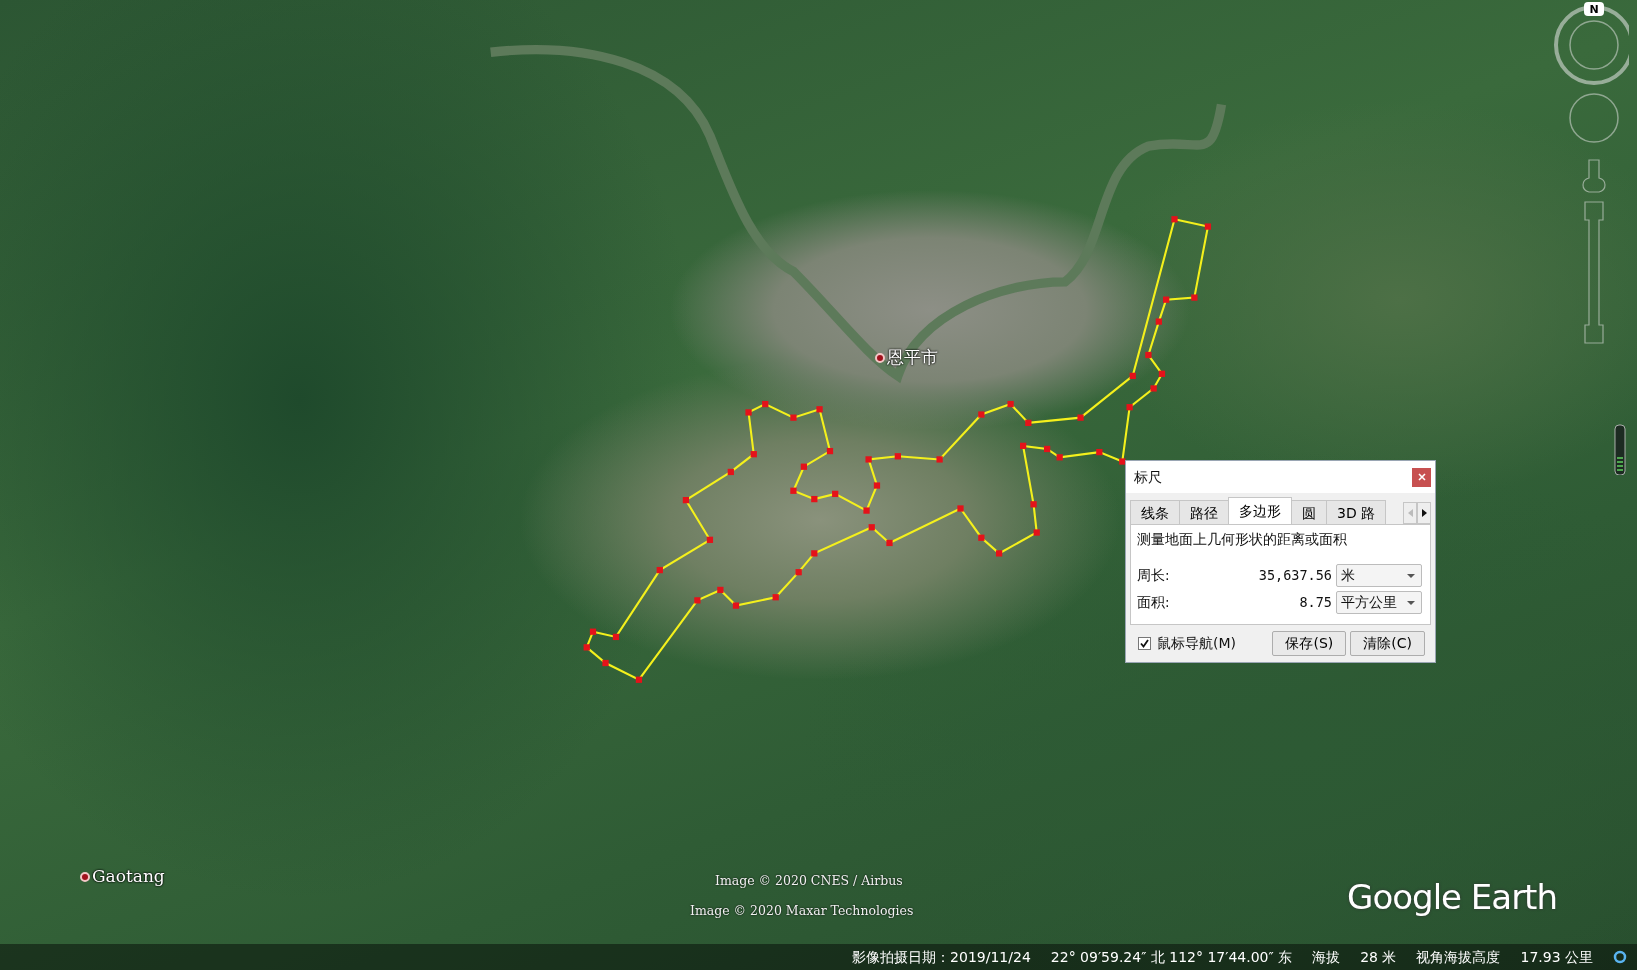  I want to click on close-button, so click(1421, 477).